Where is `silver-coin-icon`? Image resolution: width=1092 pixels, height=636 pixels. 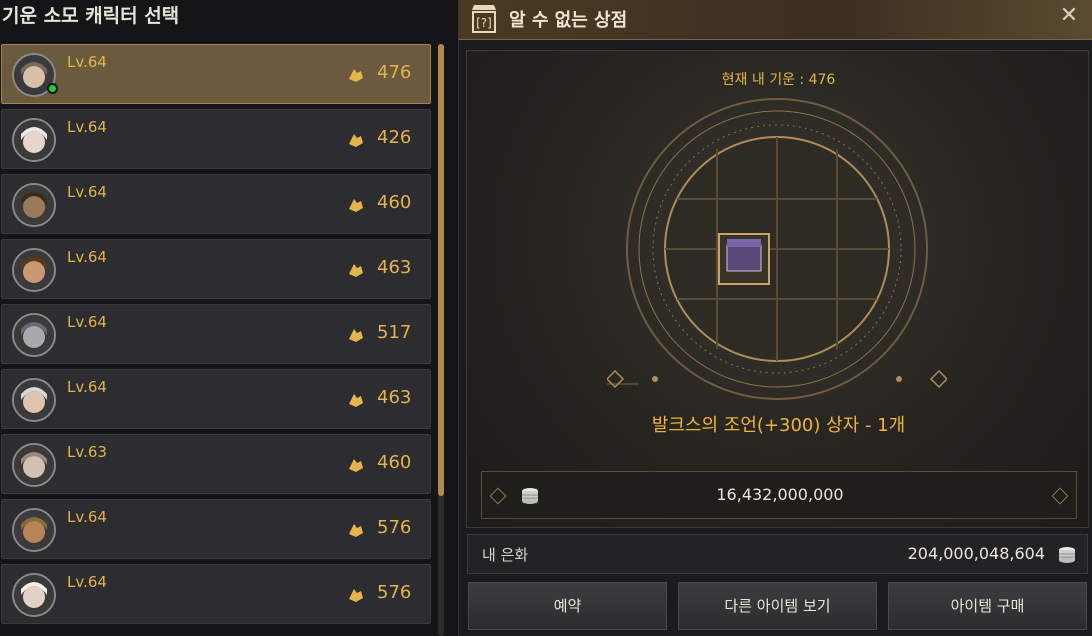
silver-coin-icon is located at coordinates (1067, 555).